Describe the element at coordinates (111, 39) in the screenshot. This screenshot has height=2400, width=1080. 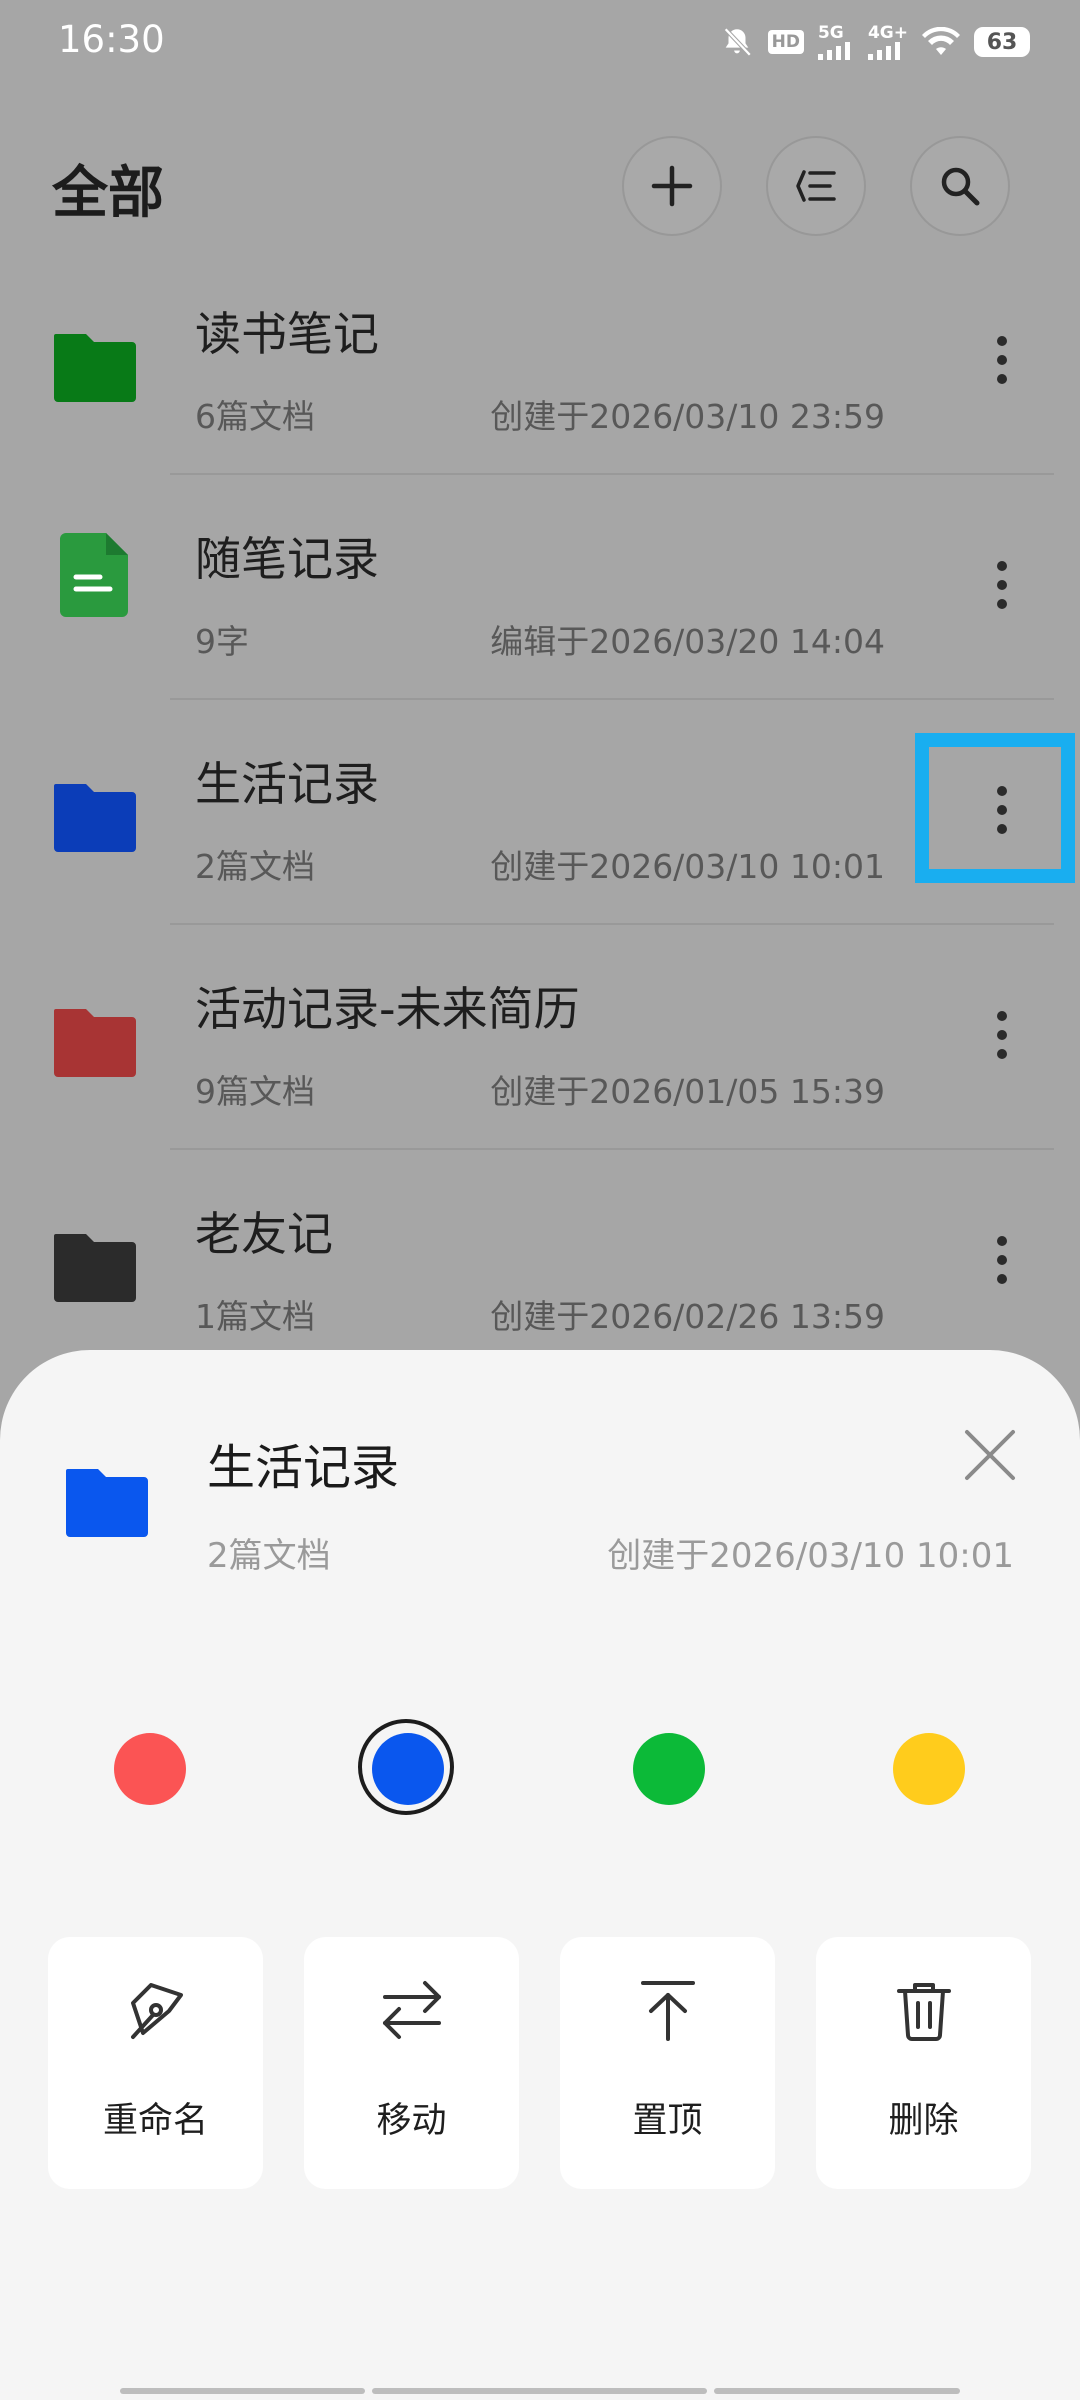
I see `status-time: 16:30` at that location.